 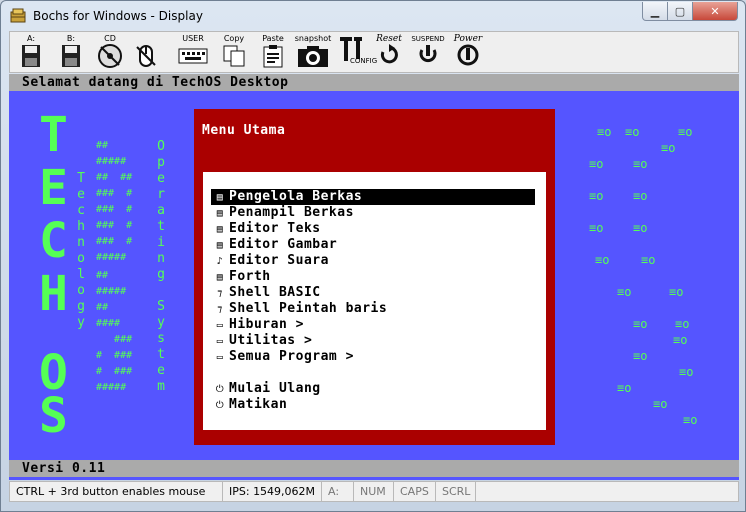 I want to click on cdrom-label: CD, so click(x=110, y=38).